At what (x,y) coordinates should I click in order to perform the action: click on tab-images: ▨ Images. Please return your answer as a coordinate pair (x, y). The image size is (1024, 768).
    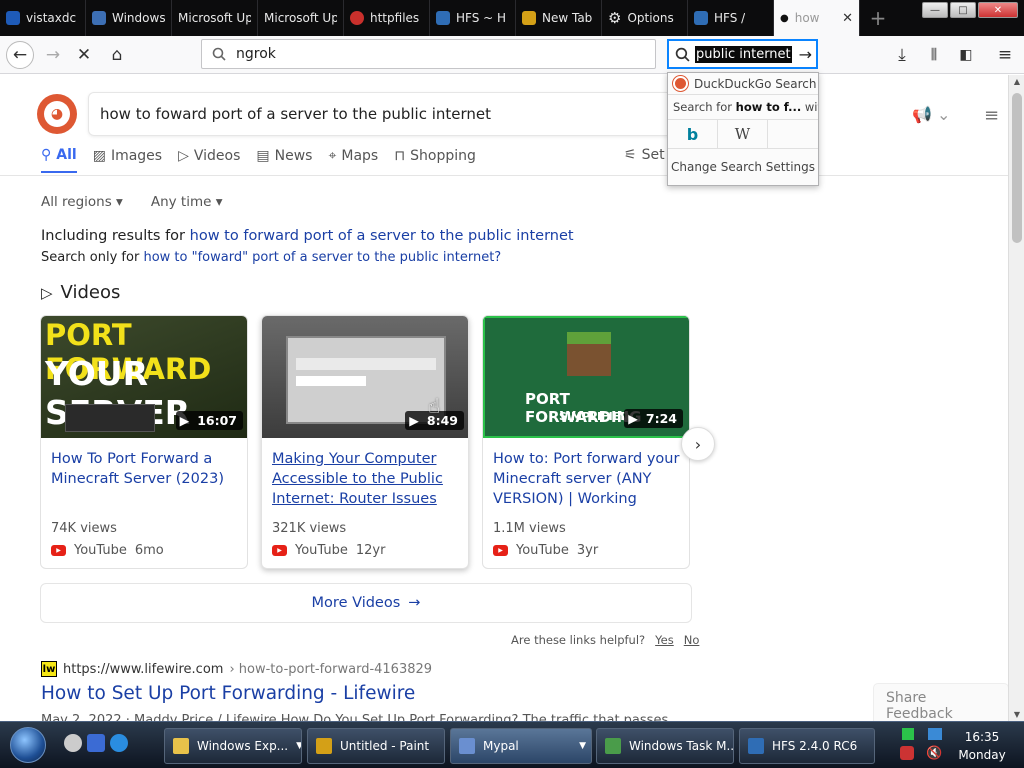
    Looking at the image, I should click on (127, 160).